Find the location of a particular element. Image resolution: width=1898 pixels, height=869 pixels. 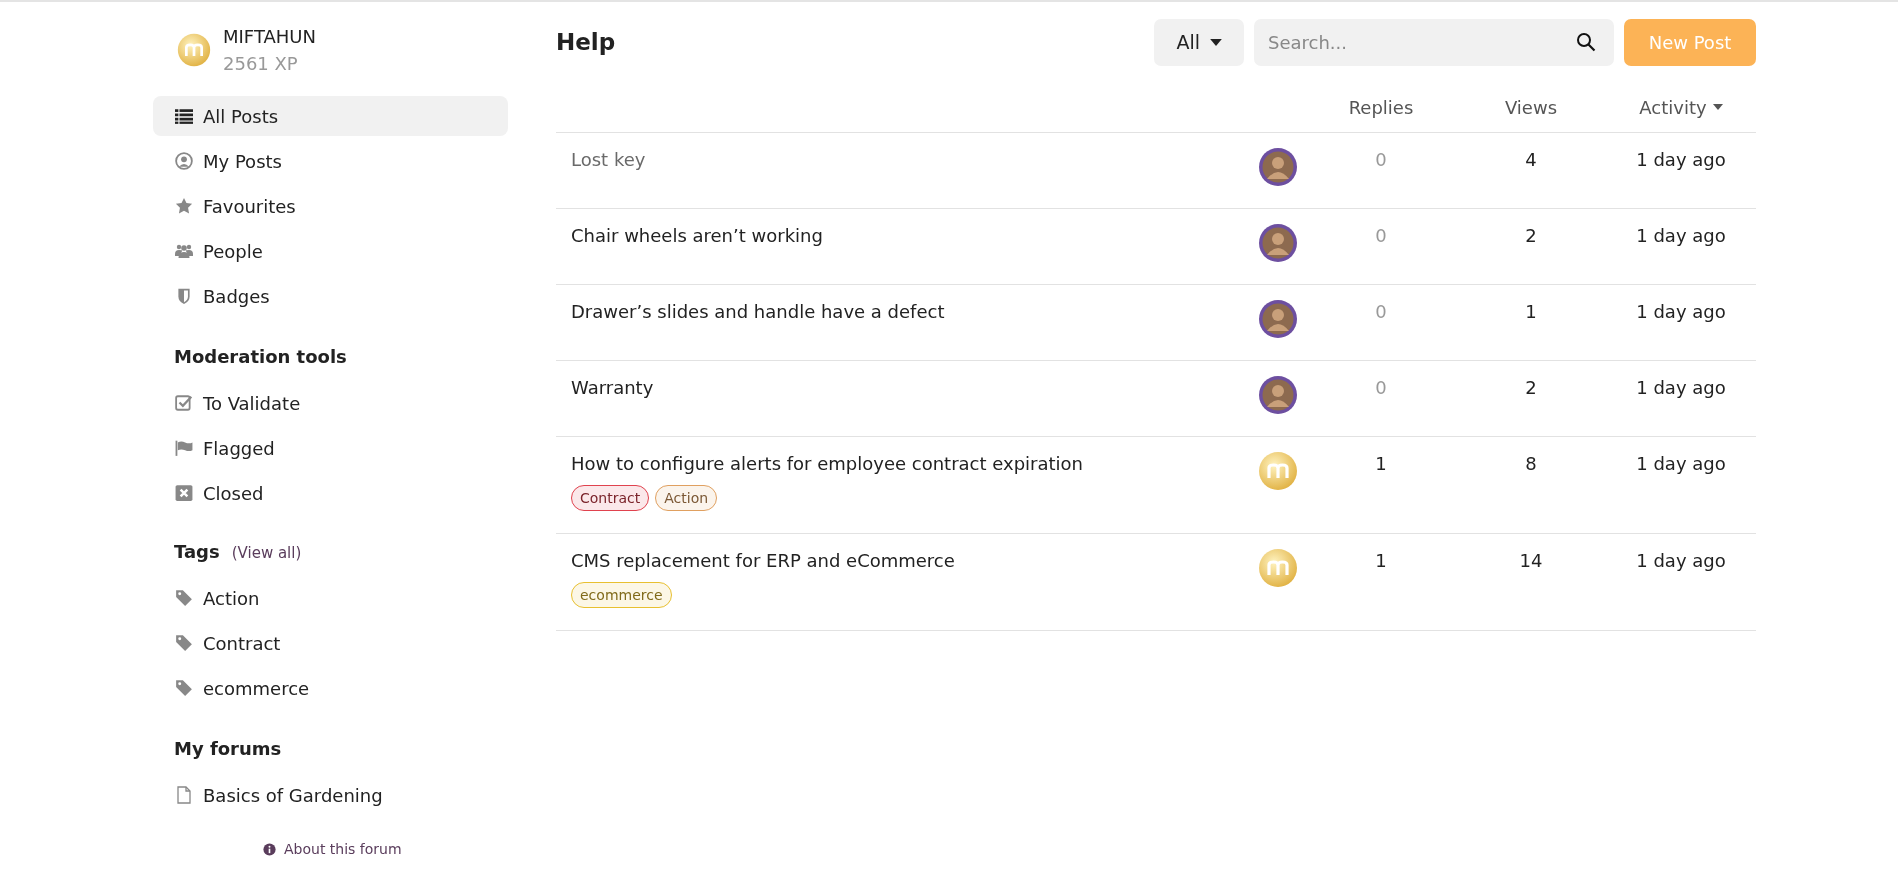

tag-item: Action is located at coordinates (330, 598).